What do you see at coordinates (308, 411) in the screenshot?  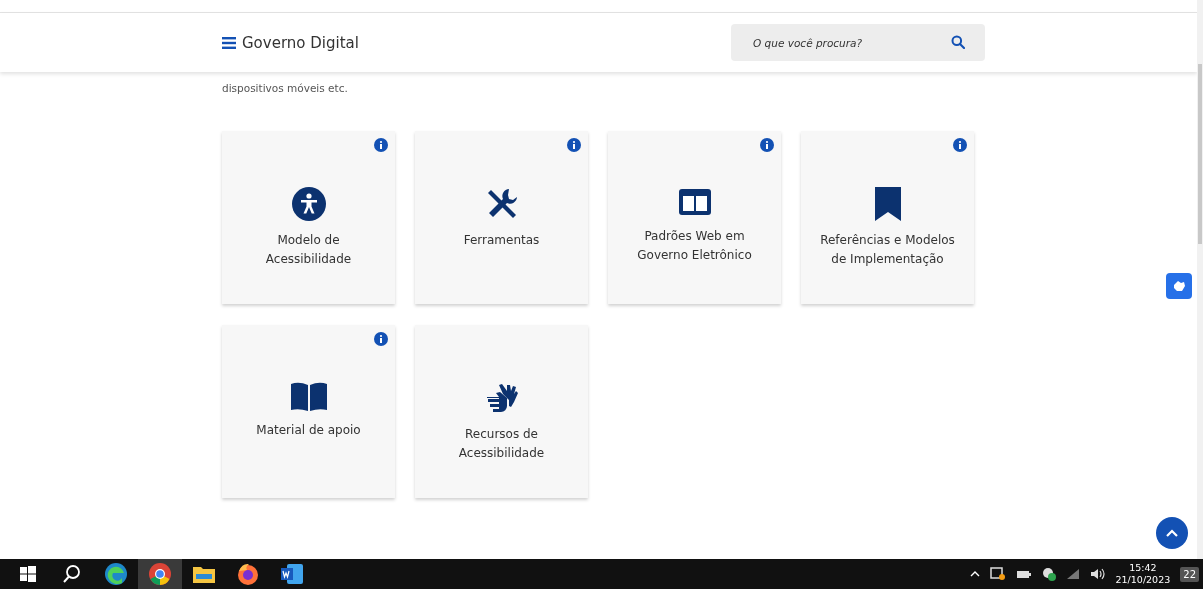 I see `category-card: Material de apoio` at bounding box center [308, 411].